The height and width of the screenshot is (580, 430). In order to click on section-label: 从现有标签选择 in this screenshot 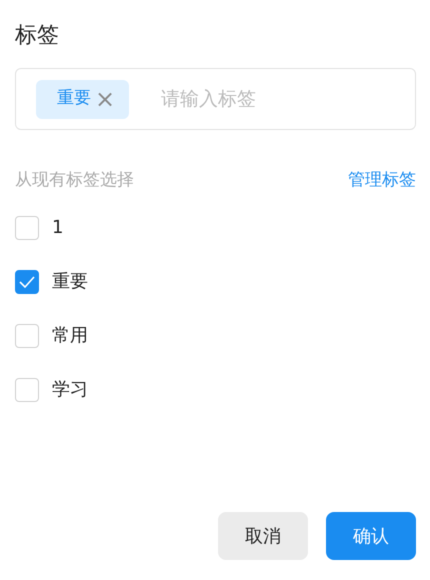, I will do `click(74, 180)`.